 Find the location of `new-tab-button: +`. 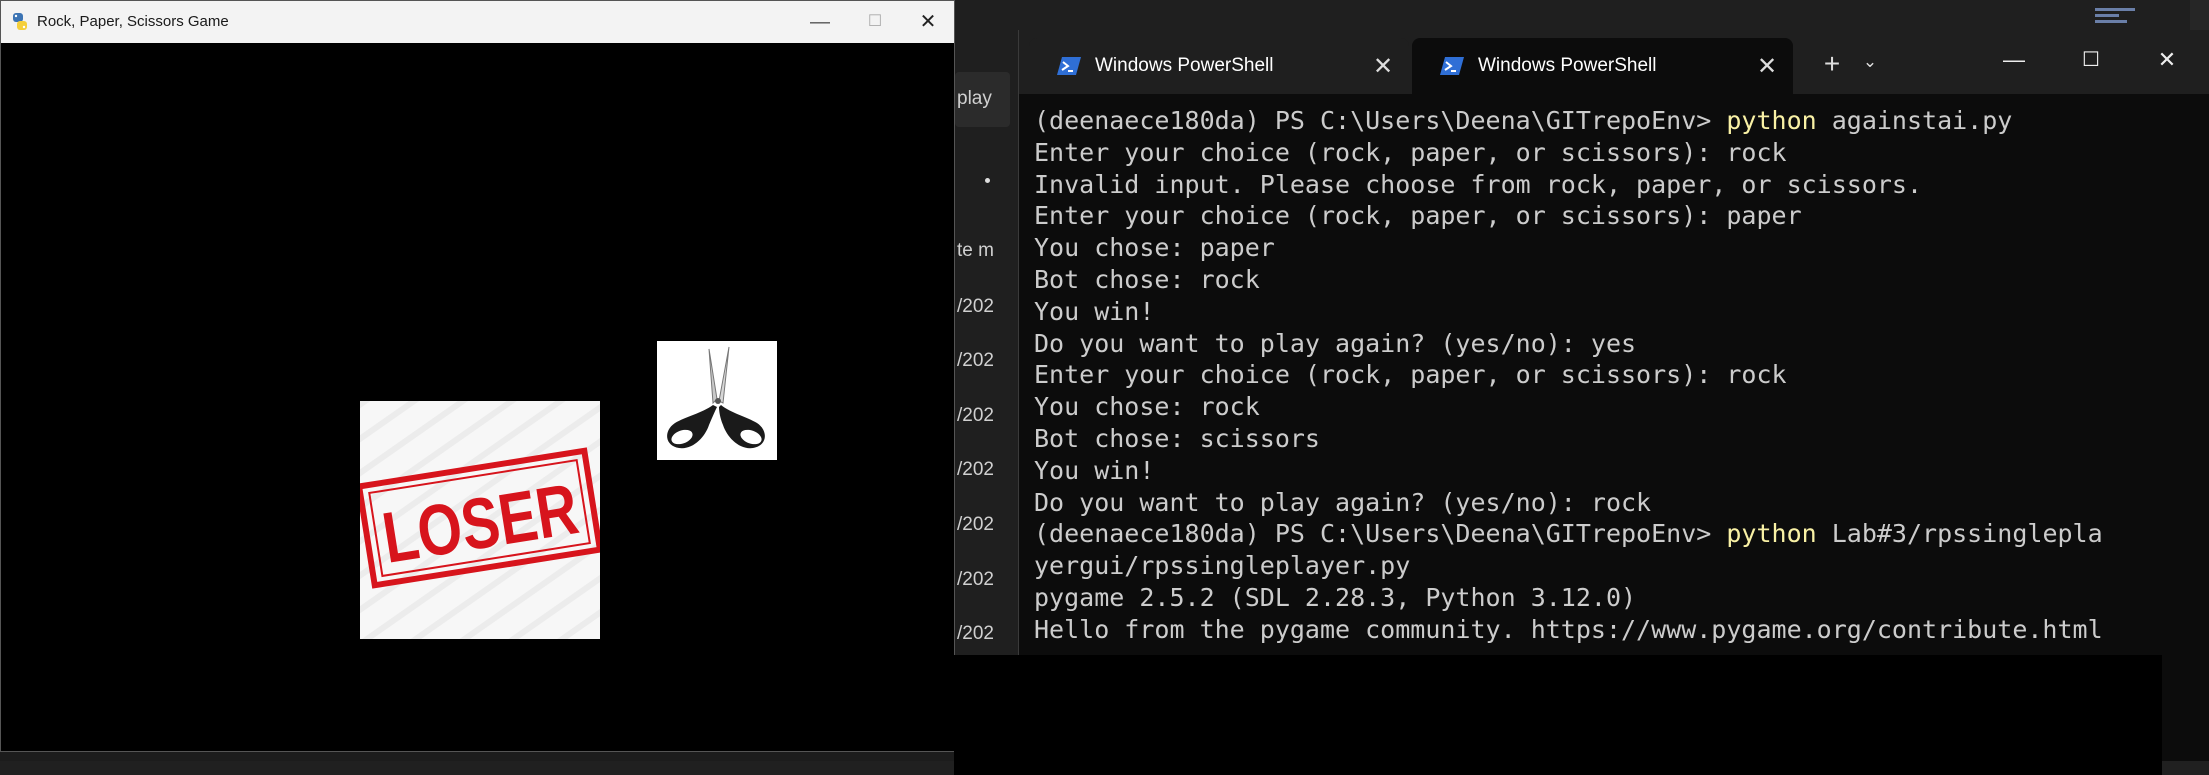

new-tab-button: + is located at coordinates (1832, 64).